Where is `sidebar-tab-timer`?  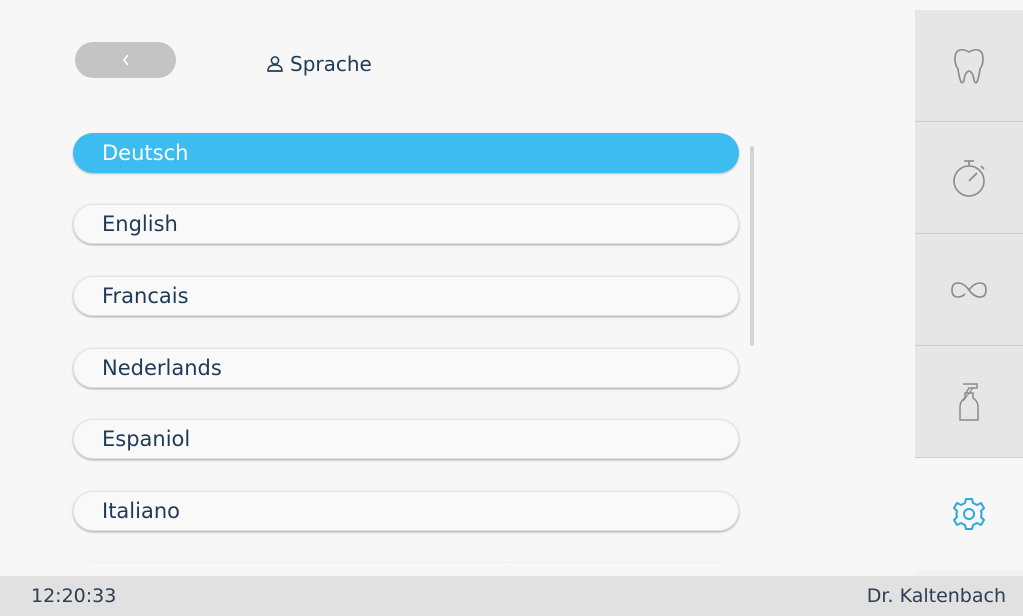
sidebar-tab-timer is located at coordinates (969, 178).